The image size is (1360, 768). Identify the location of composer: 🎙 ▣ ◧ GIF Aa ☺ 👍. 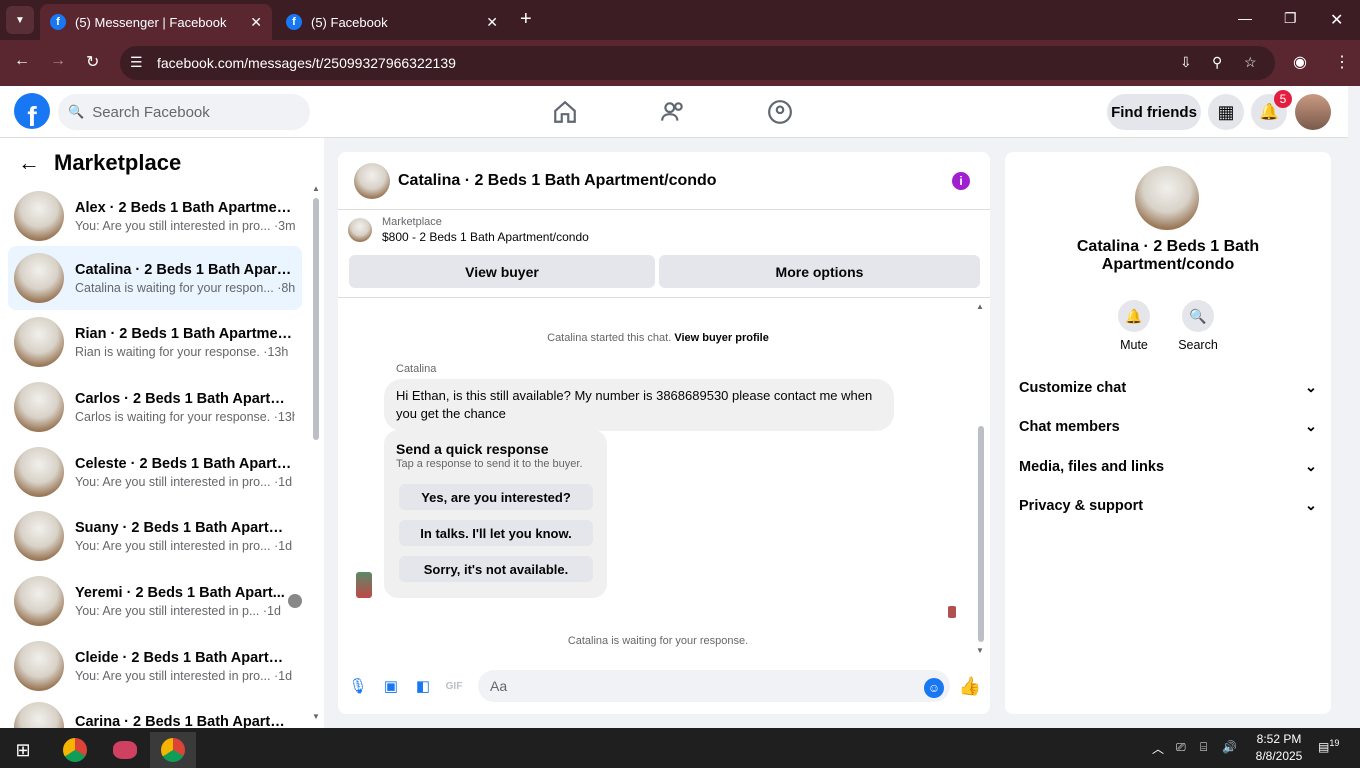
(664, 689).